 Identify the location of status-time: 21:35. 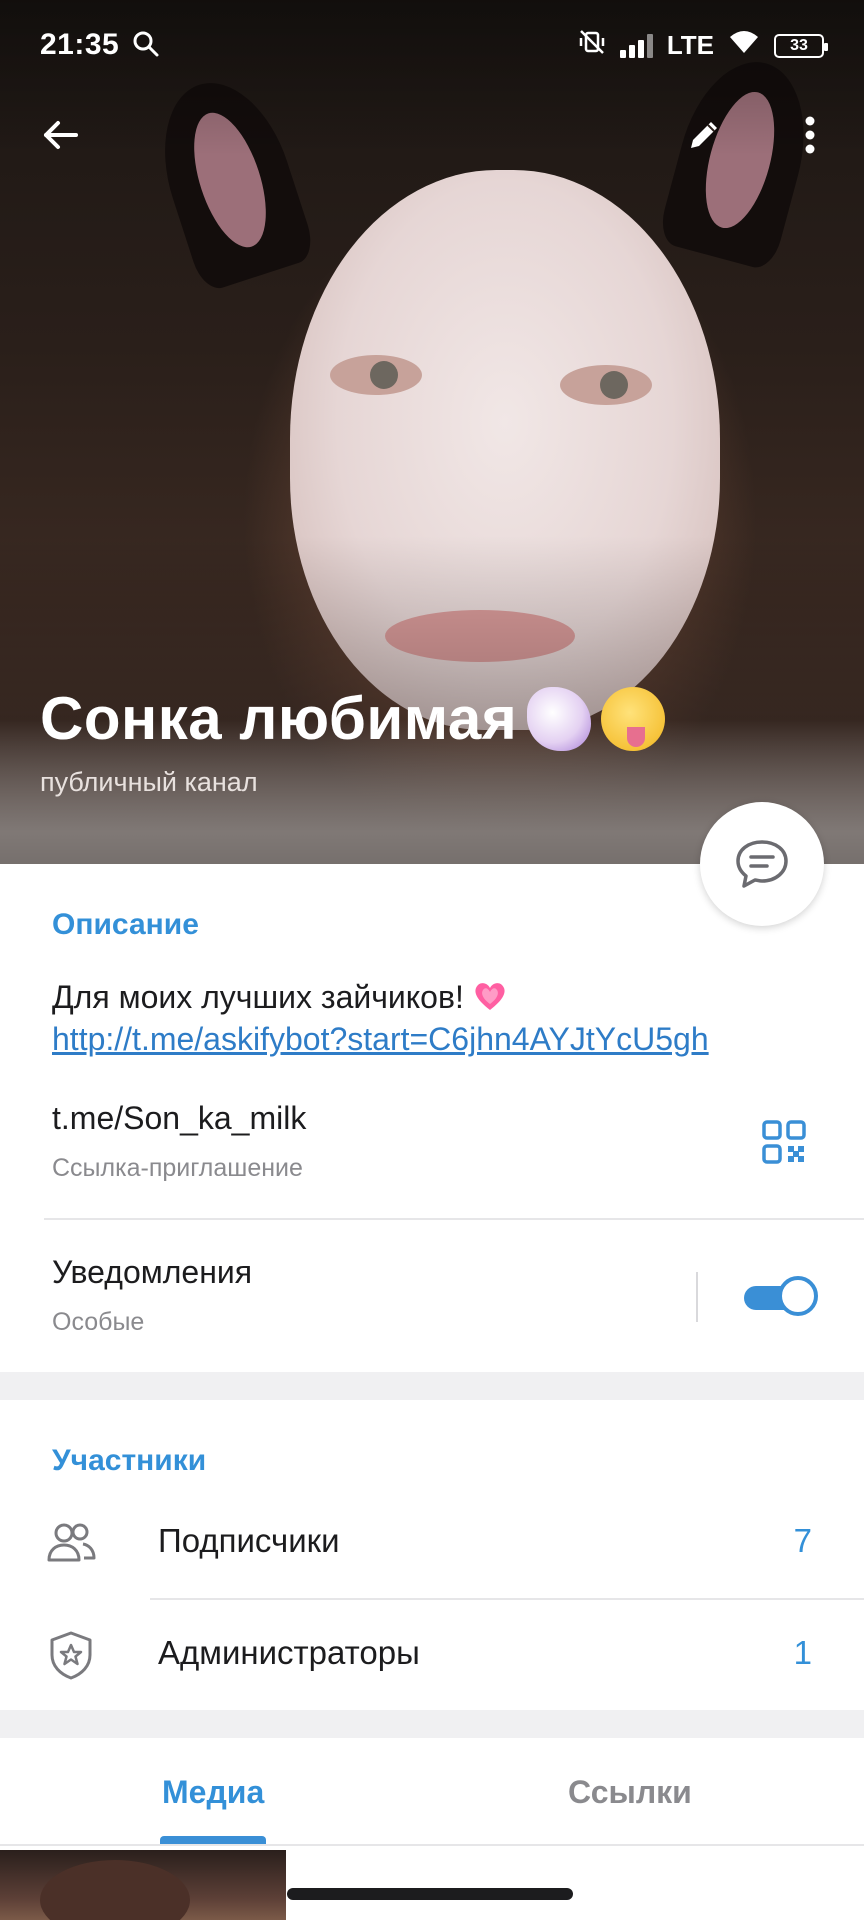
(80, 44).